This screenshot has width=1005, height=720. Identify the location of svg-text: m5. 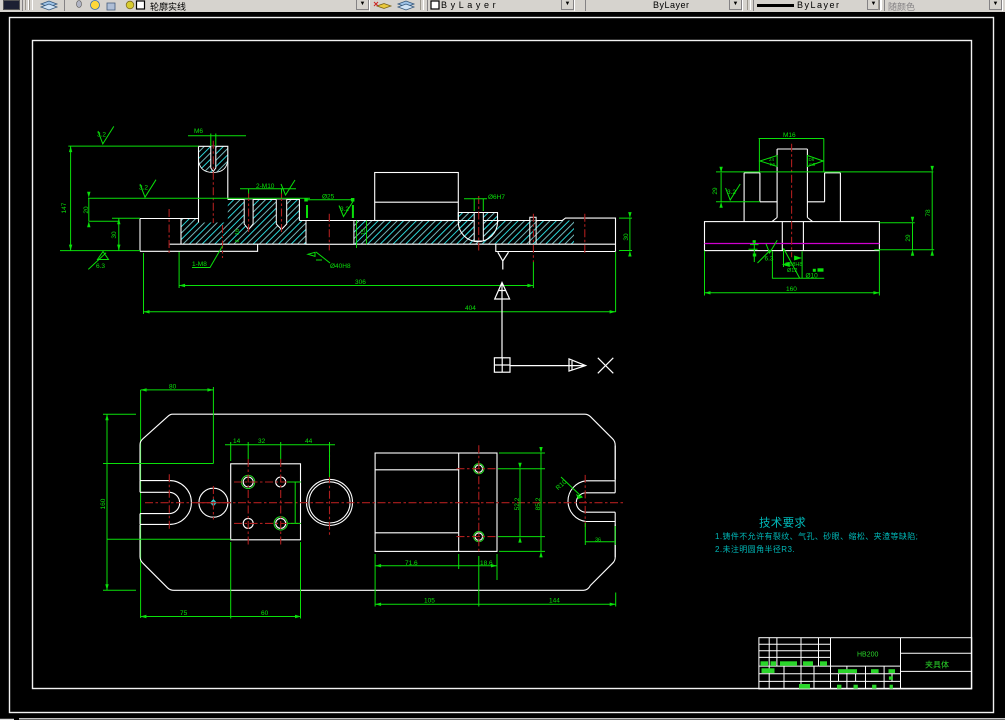
(812, 164).